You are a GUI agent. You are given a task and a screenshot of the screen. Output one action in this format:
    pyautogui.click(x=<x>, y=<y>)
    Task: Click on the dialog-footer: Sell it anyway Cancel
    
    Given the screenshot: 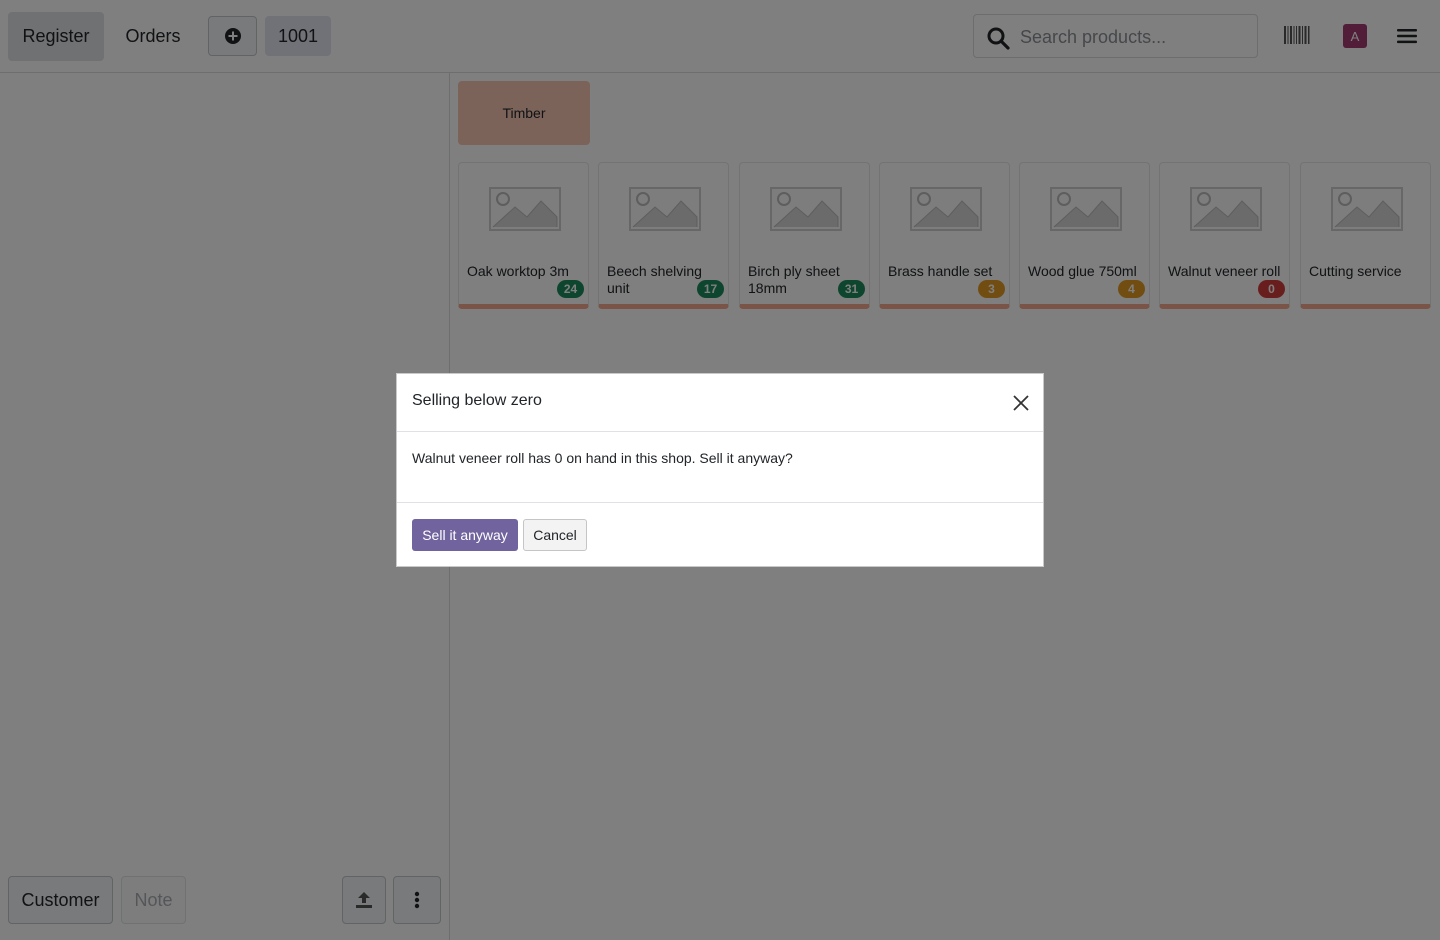 What is the action you would take?
    pyautogui.click(x=720, y=534)
    